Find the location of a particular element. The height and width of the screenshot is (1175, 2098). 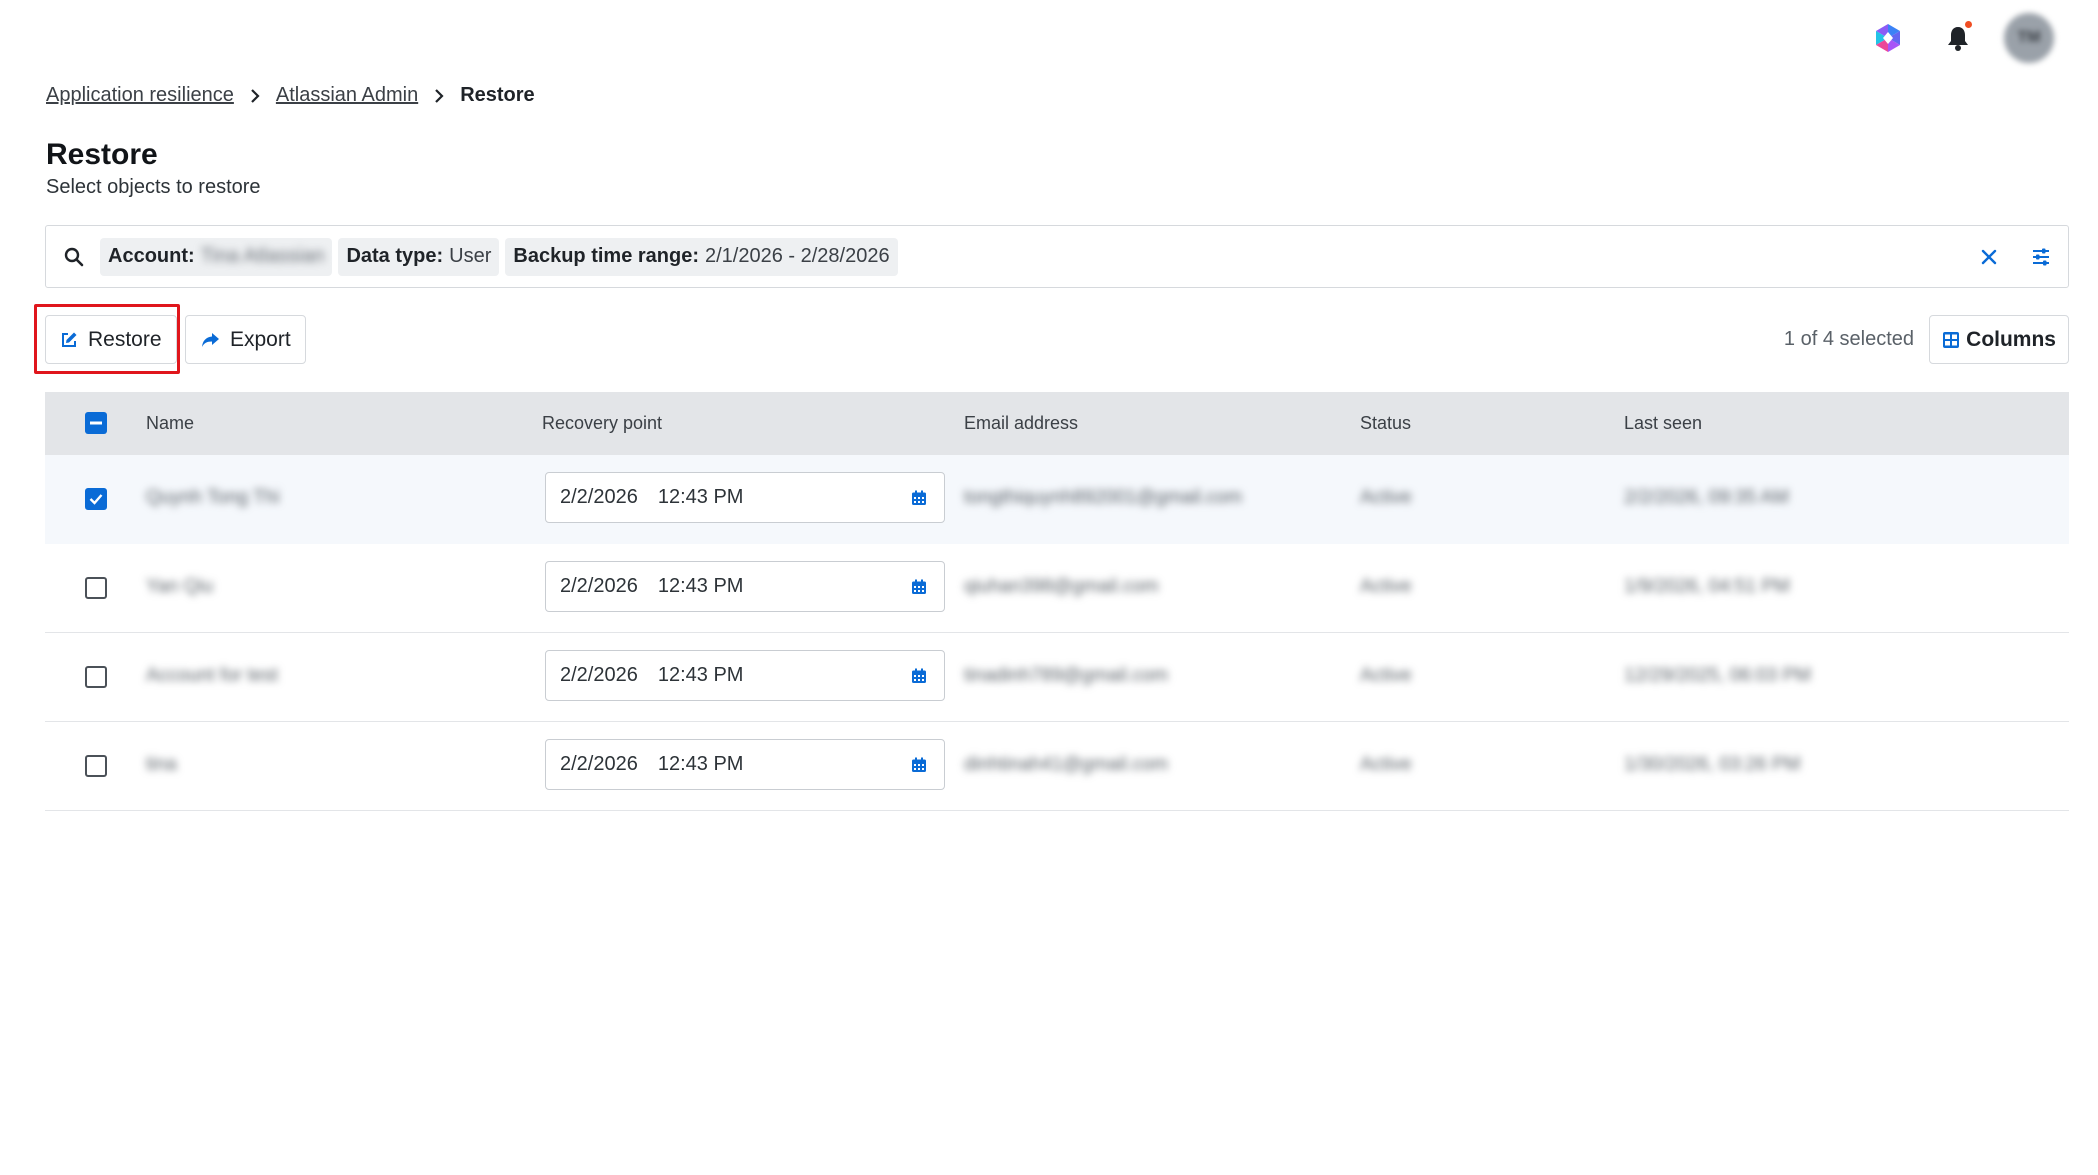

cell-email: dinhtinah41@gmail.com is located at coordinates (1066, 764).